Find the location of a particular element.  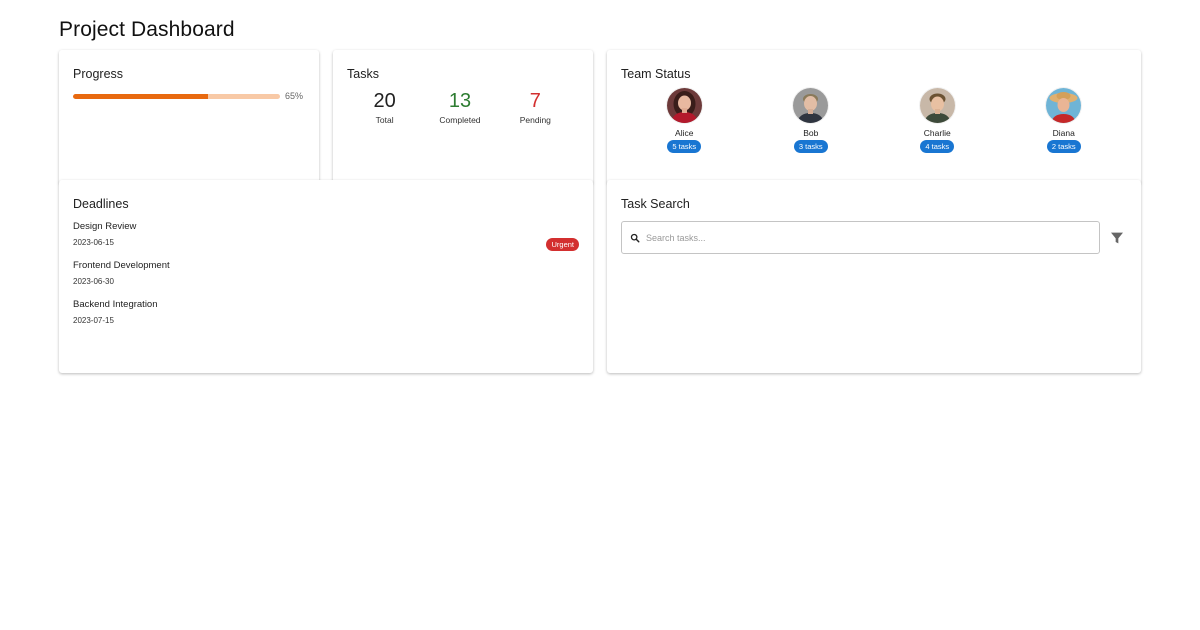

filter-icon is located at coordinates (1117, 237).